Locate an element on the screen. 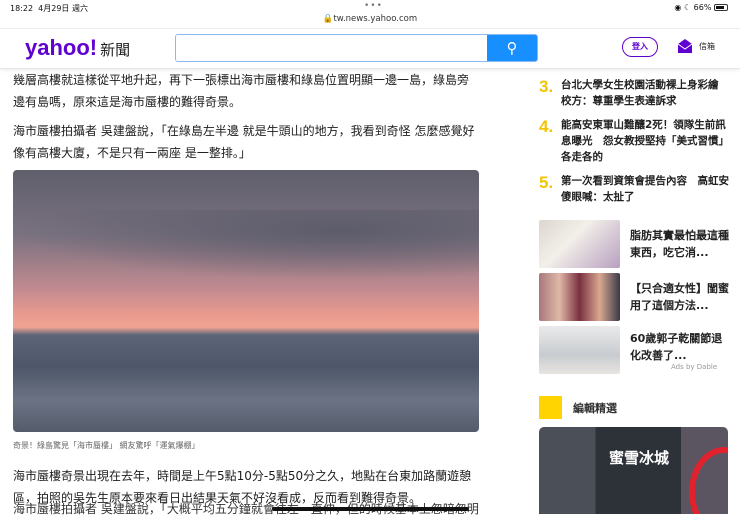 The width and height of the screenshot is (740, 517). search-box: ⚲ is located at coordinates (356, 48).